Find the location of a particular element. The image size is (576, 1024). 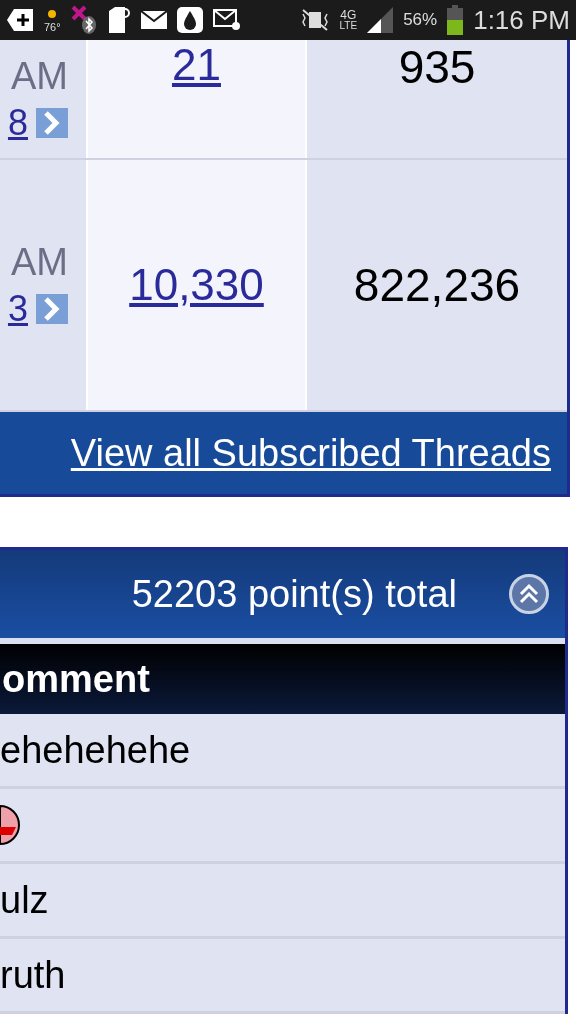

signal-icon is located at coordinates (380, 20).